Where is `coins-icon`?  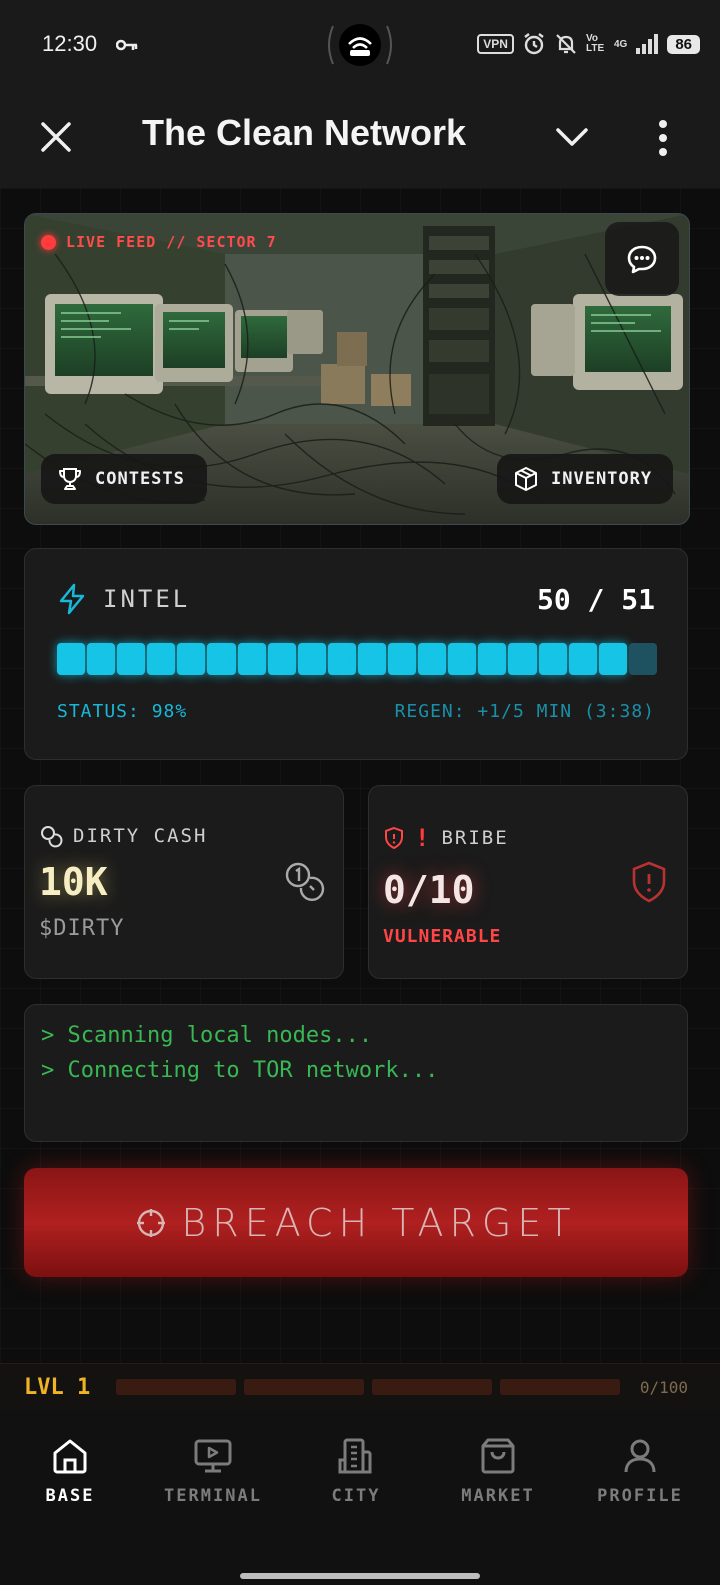 coins-icon is located at coordinates (305, 881).